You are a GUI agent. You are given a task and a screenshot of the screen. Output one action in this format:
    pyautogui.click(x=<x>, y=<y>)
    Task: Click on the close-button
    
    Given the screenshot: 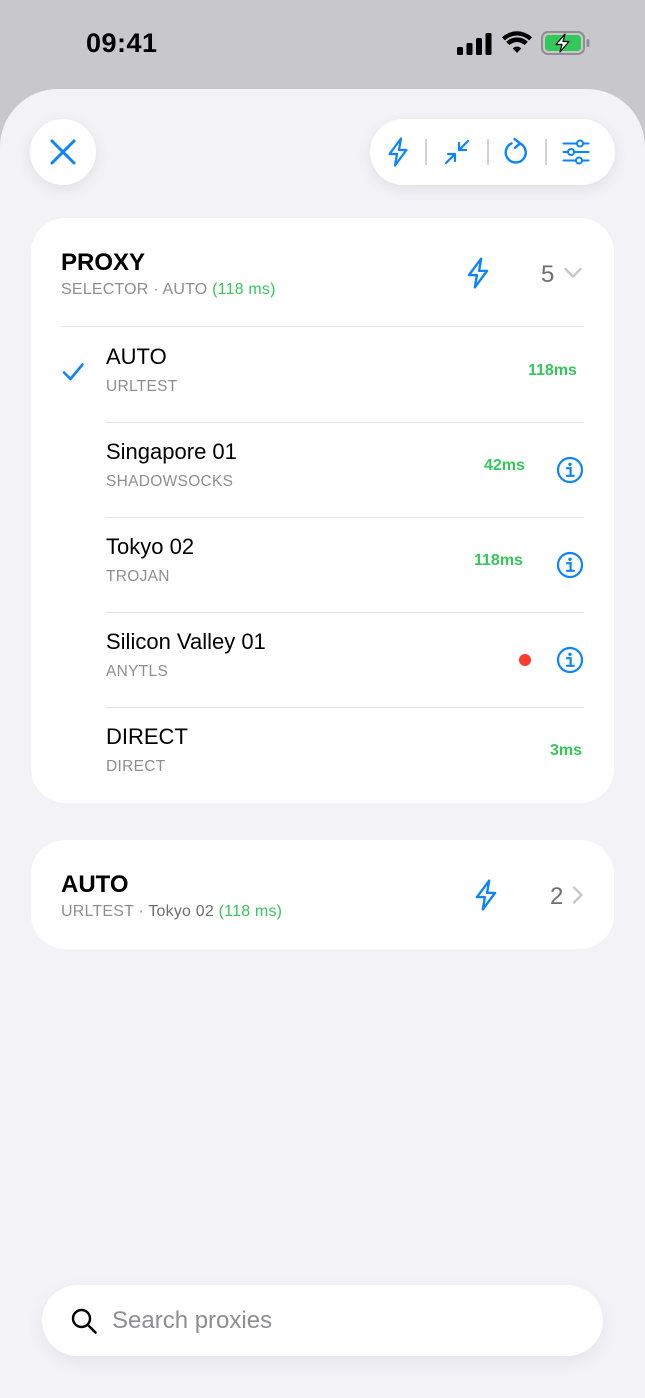 What is the action you would take?
    pyautogui.click(x=63, y=152)
    